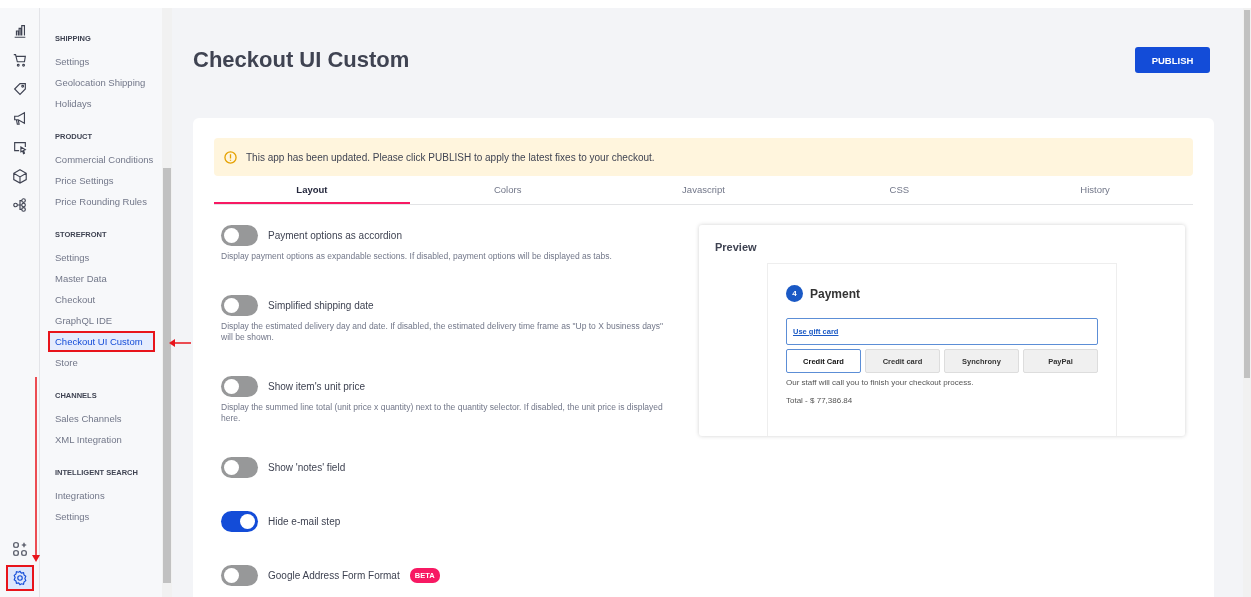 This screenshot has height=597, width=1251. What do you see at coordinates (417, 257) in the screenshot?
I see `setting-description: Display payment options as expandable sections. If disabled, payment options will be displayed as tabs.` at bounding box center [417, 257].